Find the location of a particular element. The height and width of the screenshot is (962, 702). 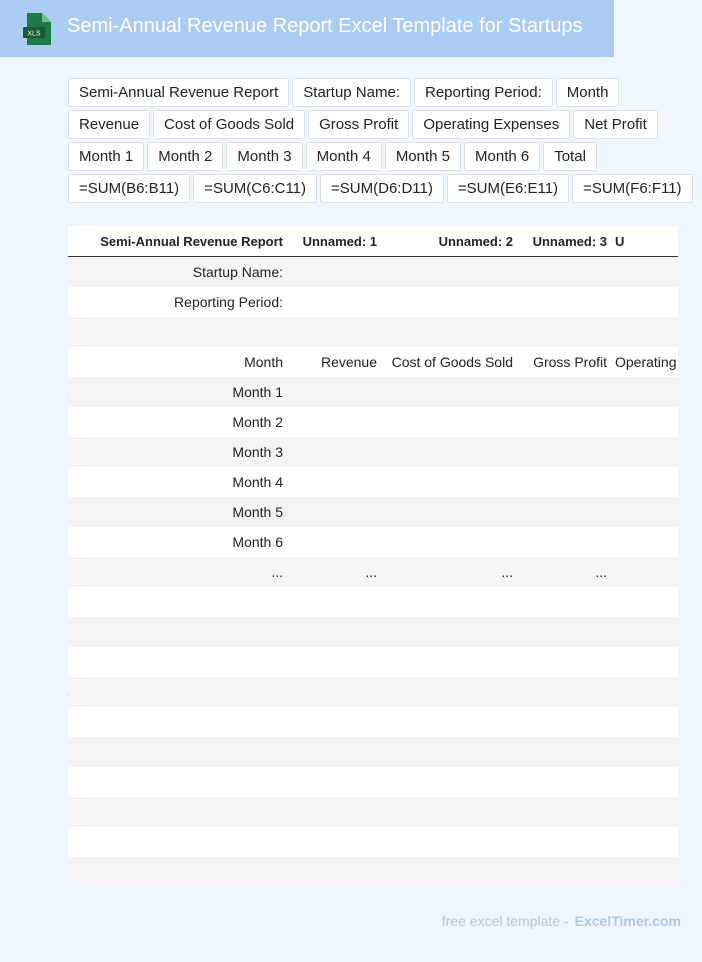

keyword-chip: =SUM(E6:E11) is located at coordinates (508, 188).